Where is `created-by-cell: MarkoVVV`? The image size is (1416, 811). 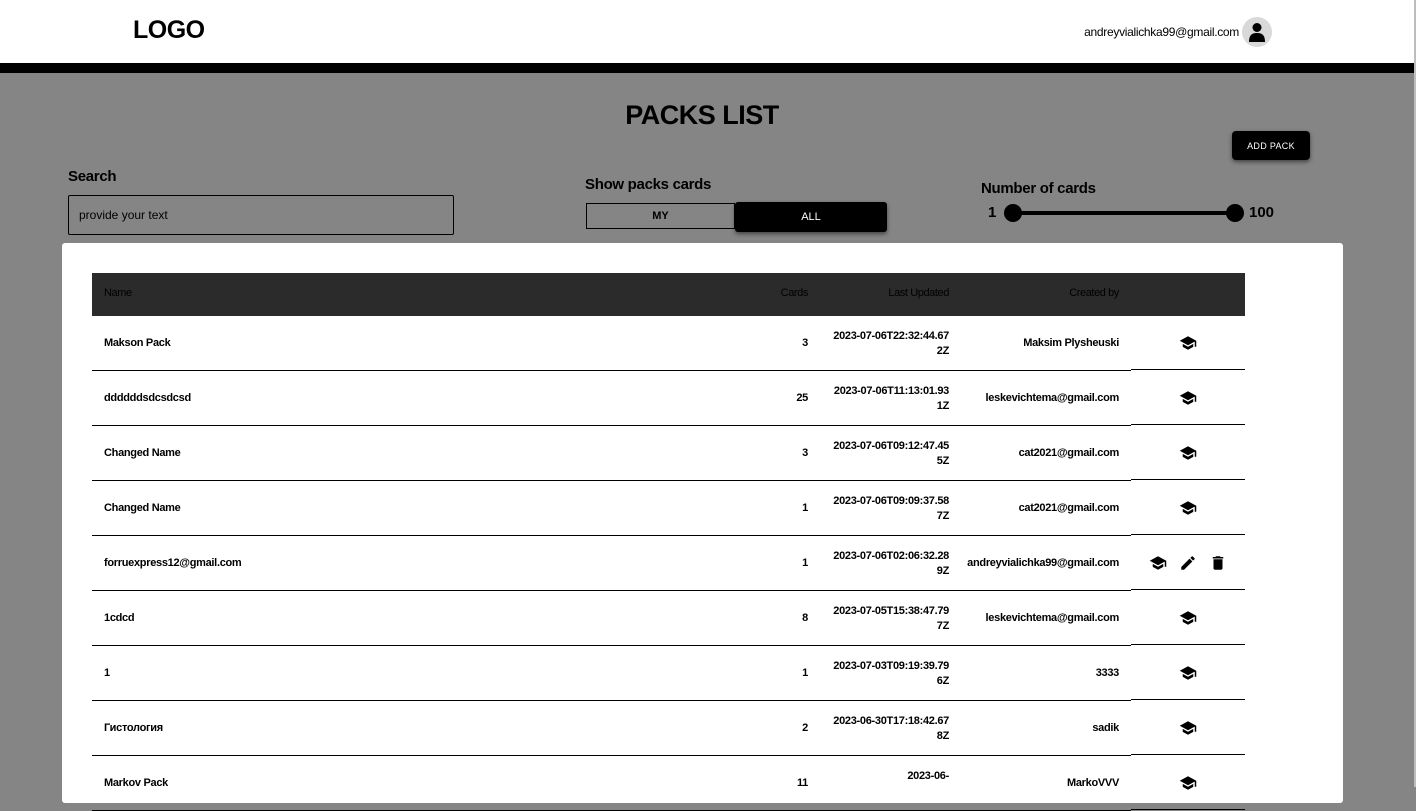
created-by-cell: MarkoVVV is located at coordinates (1092, 783).